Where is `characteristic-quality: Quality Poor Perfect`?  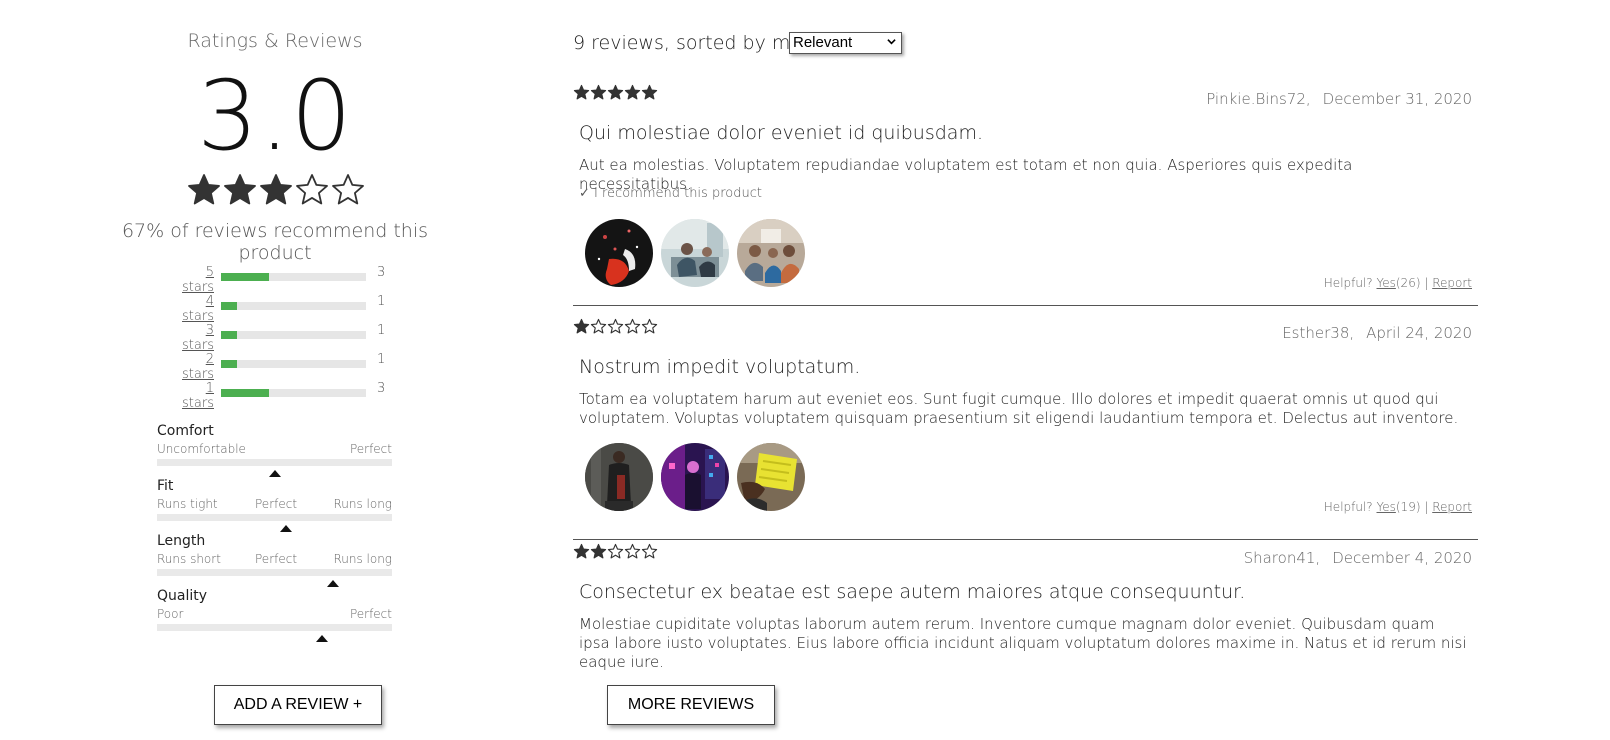
characteristic-quality: Quality Poor Perfect is located at coordinates (274, 615).